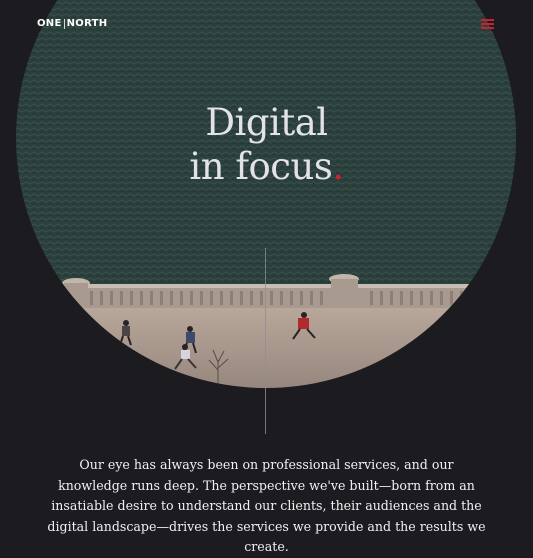  Describe the element at coordinates (49, 23) in the screenshot. I see `logo-text-one: ONE` at that location.